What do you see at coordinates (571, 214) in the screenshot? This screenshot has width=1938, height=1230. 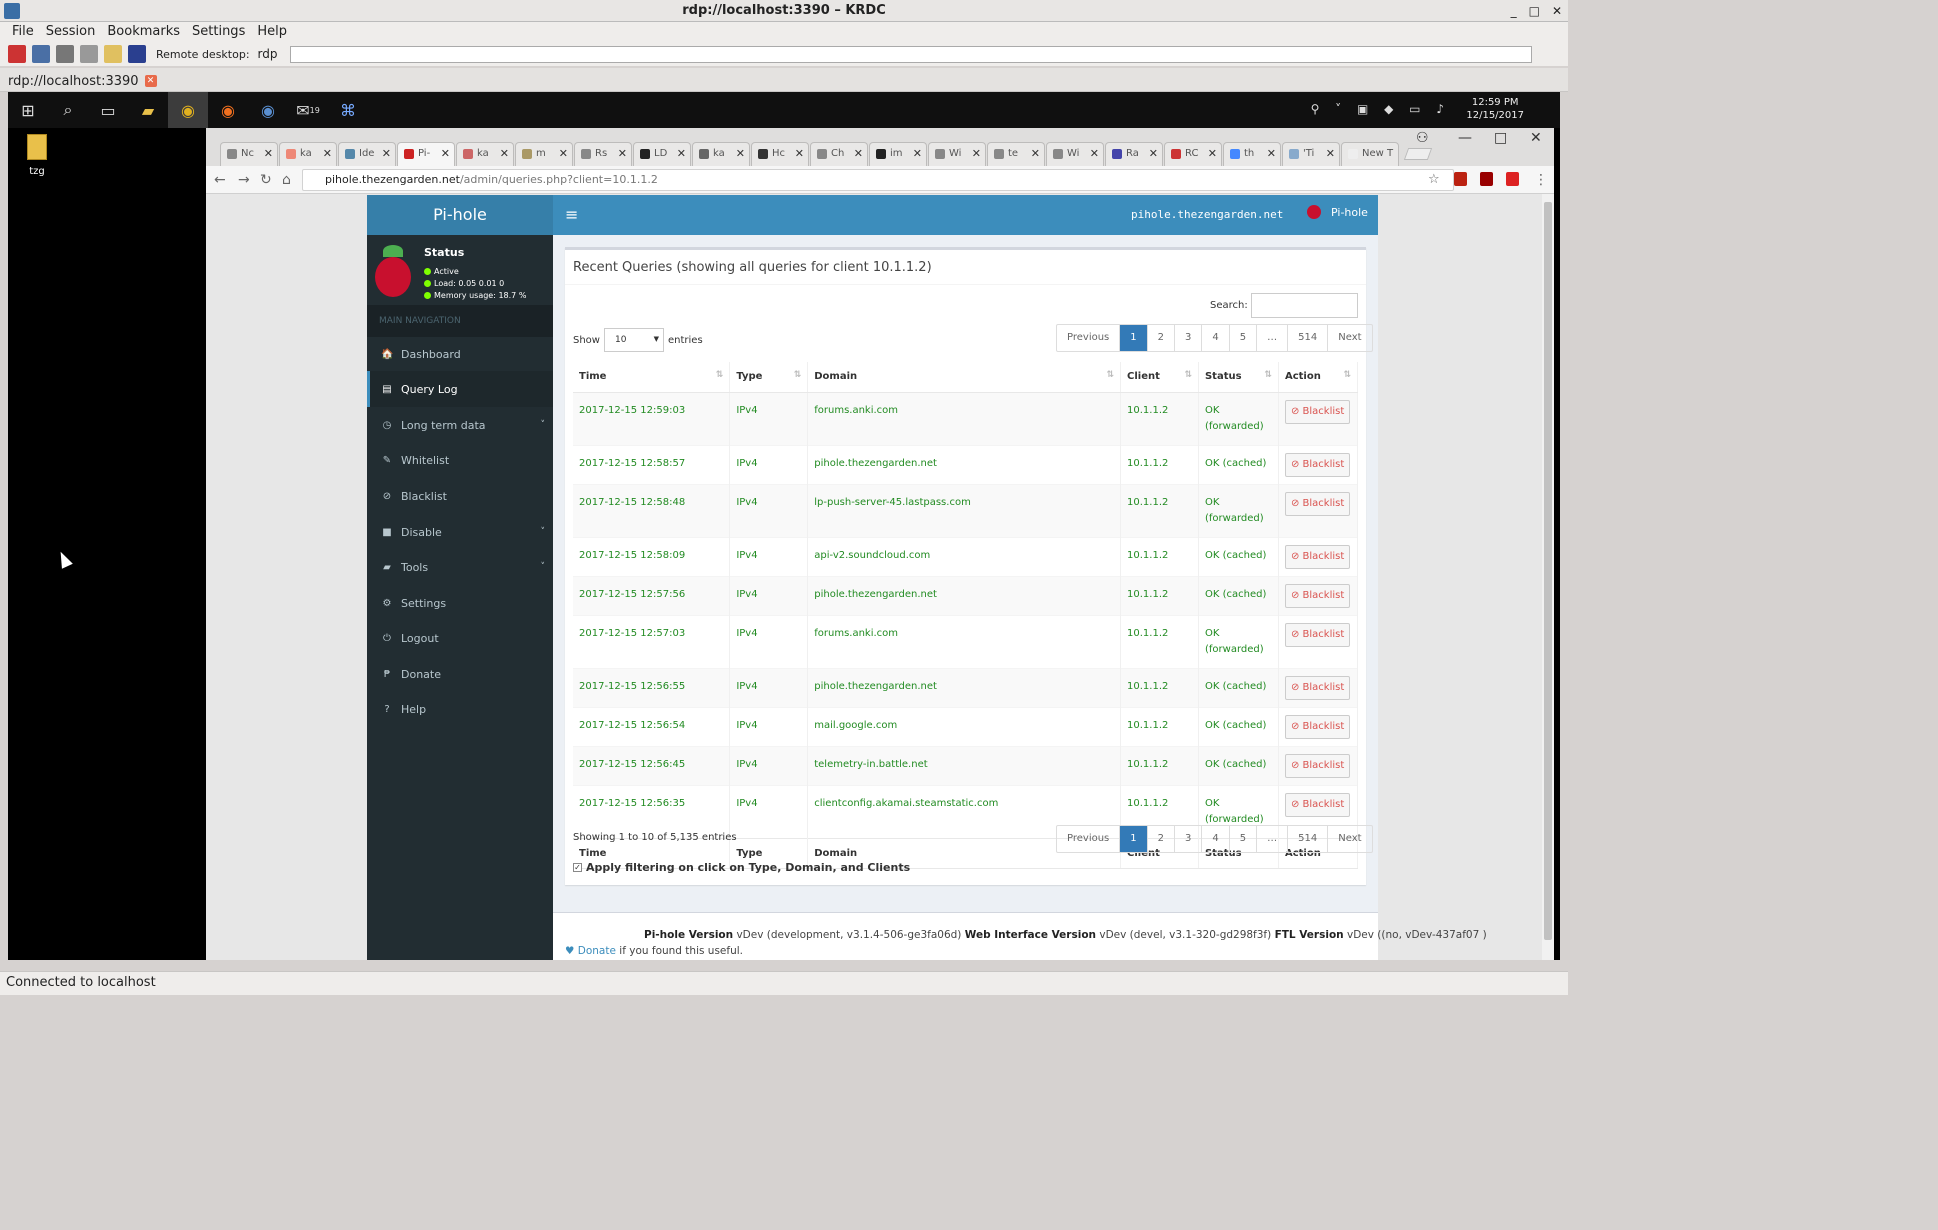 I see `sidebar-toggle-icon: ≡` at bounding box center [571, 214].